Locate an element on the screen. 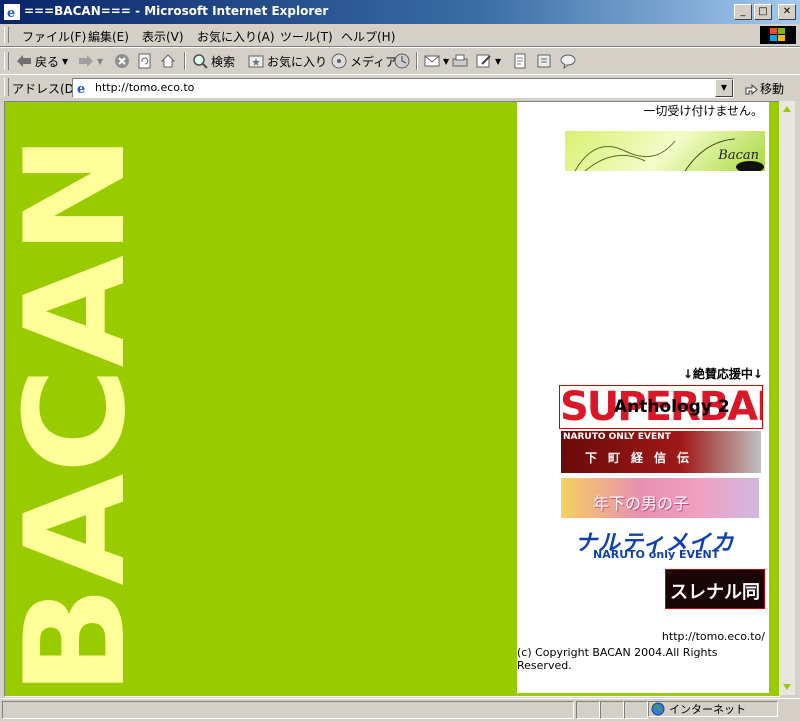 The image size is (800, 721). favorites-button: お気に入り is located at coordinates (287, 61).